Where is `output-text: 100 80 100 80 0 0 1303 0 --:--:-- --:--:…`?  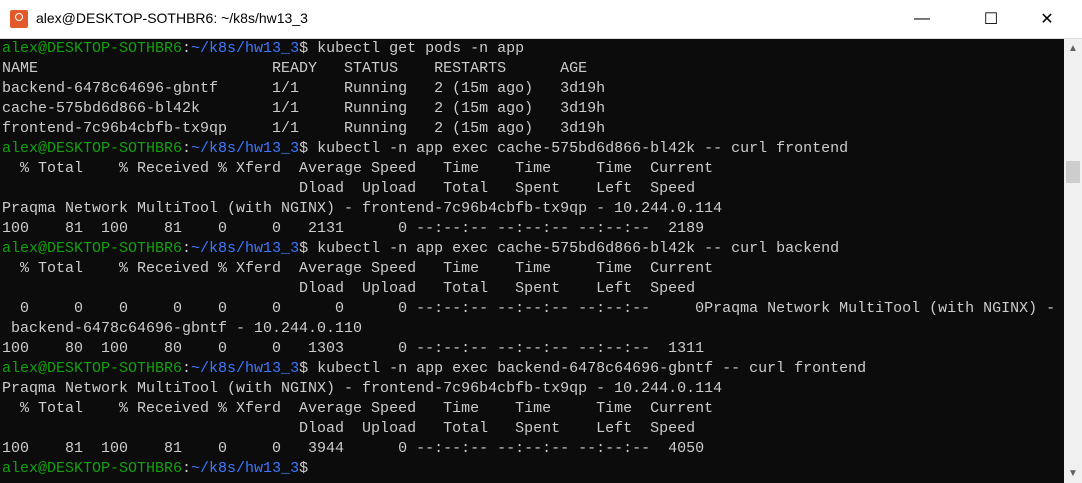
output-text: 100 80 100 80 0 0 1303 0 --:--:-- --:--:… is located at coordinates (353, 348).